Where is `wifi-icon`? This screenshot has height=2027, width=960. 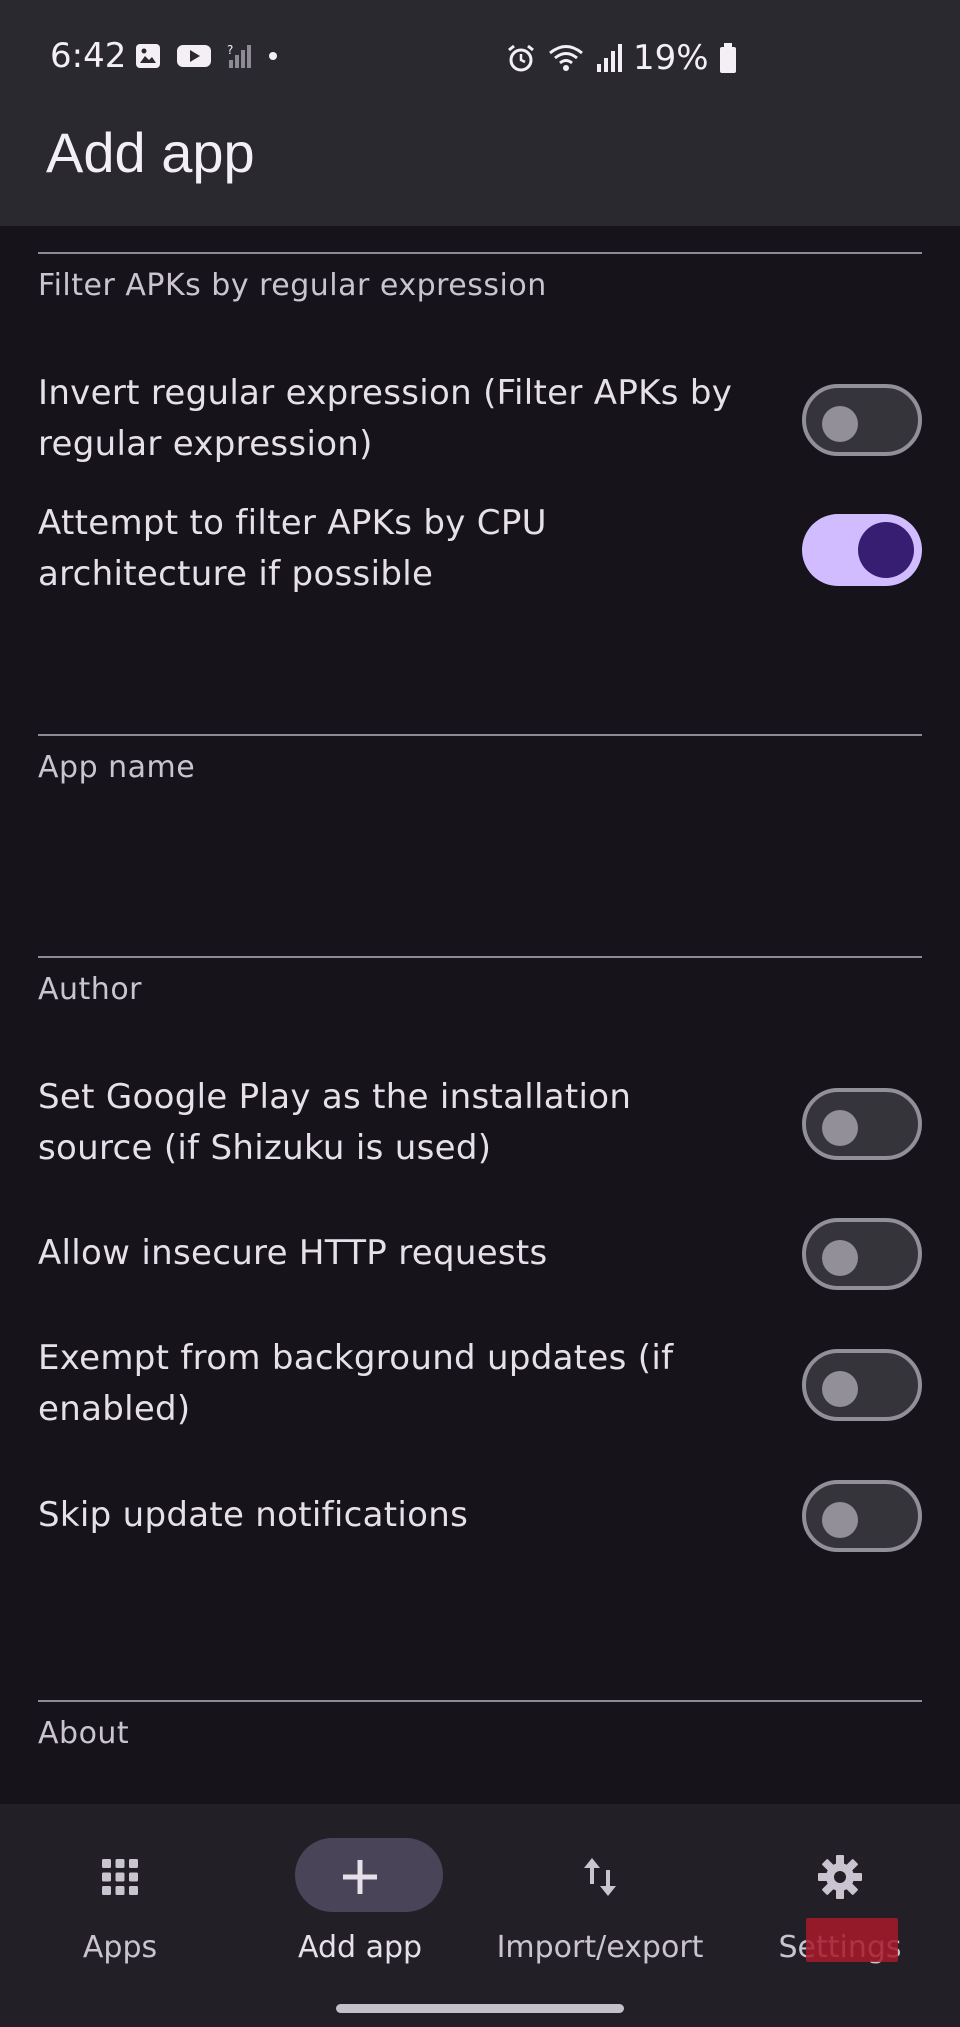
wifi-icon is located at coordinates (566, 58).